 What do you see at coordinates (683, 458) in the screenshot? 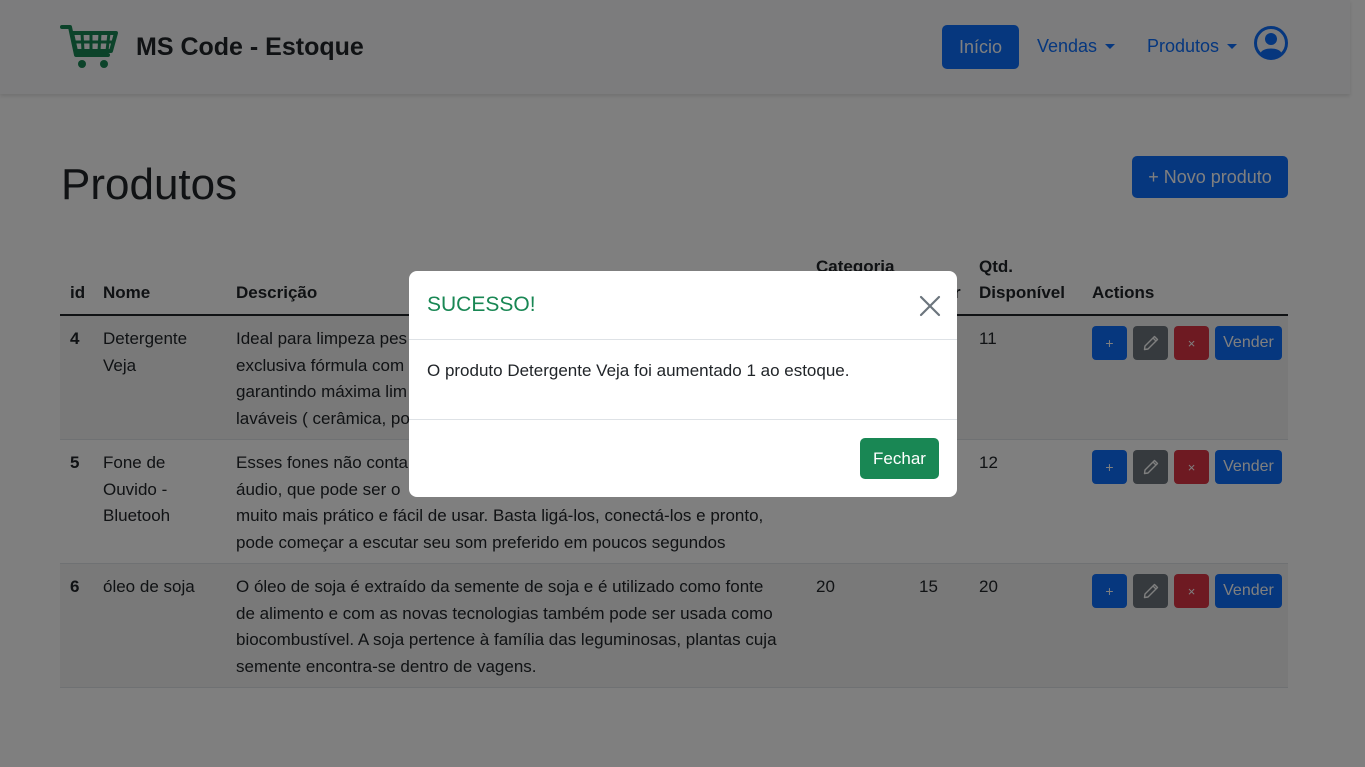
I see `modal-footer: Fechar` at bounding box center [683, 458].